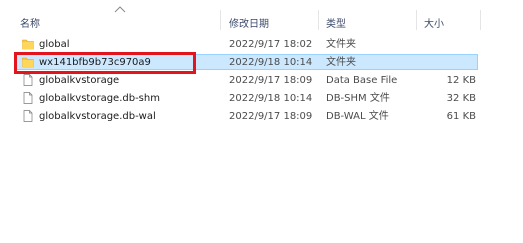  I want to click on file-date-modified: 2022/9/17 18:02, so click(271, 44).